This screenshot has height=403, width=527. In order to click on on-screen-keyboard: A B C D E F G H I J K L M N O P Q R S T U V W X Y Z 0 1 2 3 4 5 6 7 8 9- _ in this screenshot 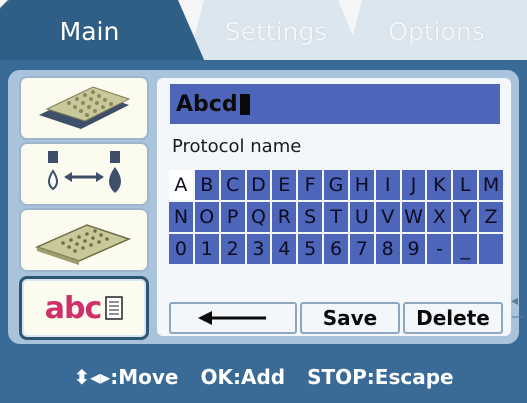, I will do `click(336, 217)`.